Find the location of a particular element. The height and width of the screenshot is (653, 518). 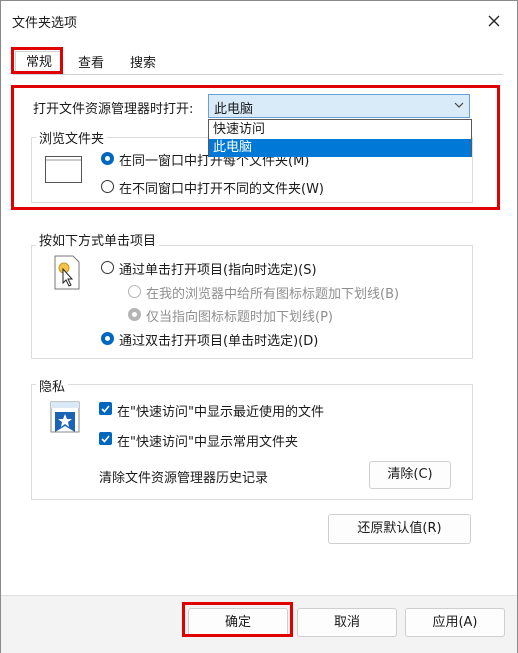

close-icon is located at coordinates (494, 21).